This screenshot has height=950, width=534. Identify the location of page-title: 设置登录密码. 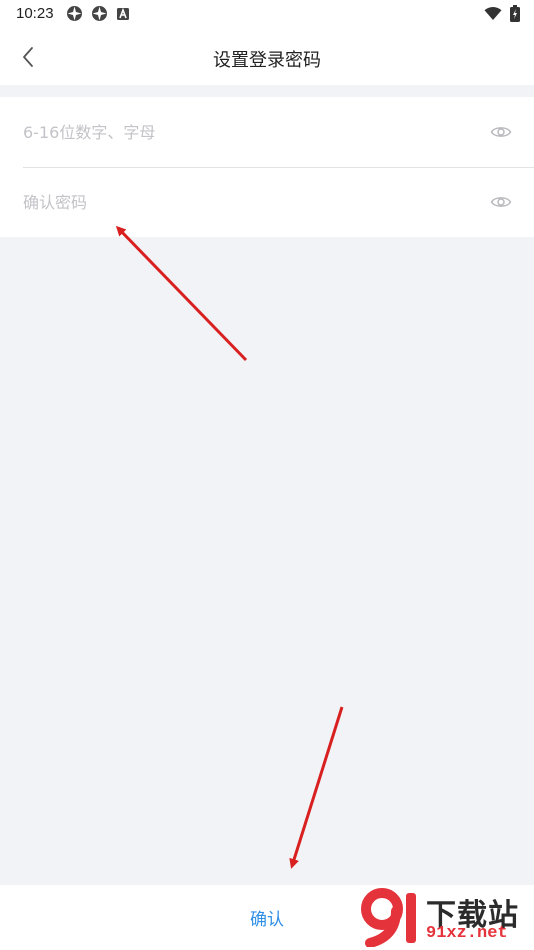
(267, 60).